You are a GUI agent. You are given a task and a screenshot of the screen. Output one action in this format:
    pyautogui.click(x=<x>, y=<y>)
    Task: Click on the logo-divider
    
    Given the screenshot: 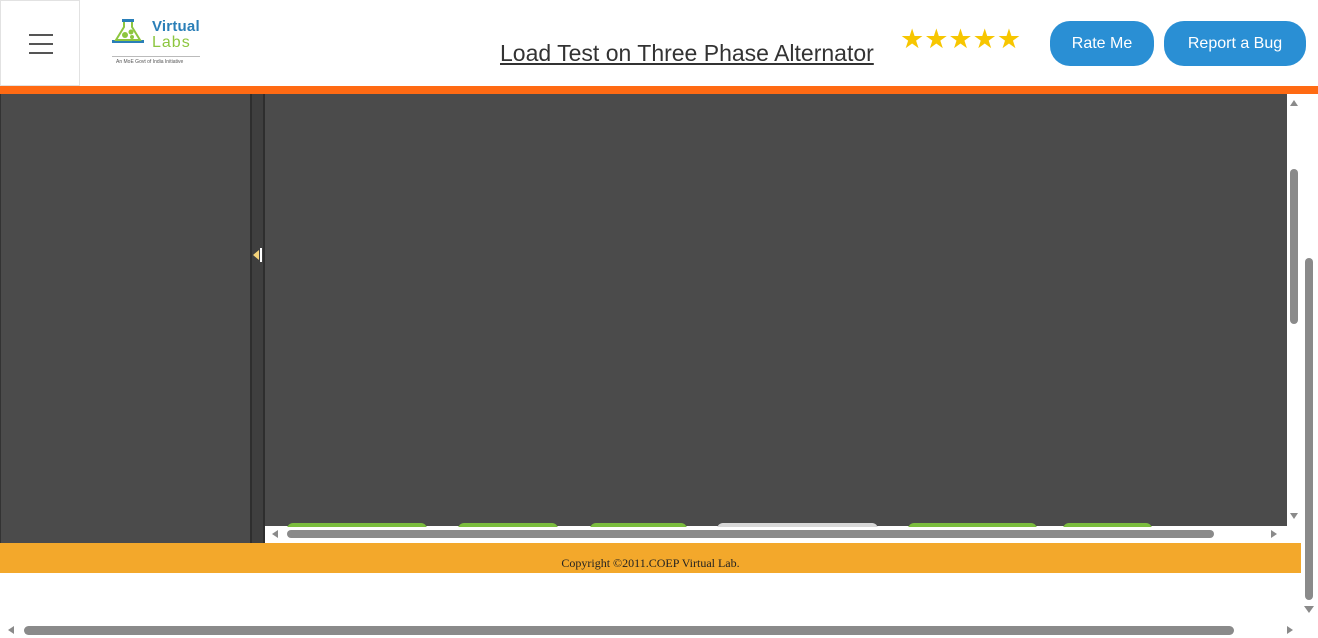 What is the action you would take?
    pyautogui.click(x=156, y=56)
    